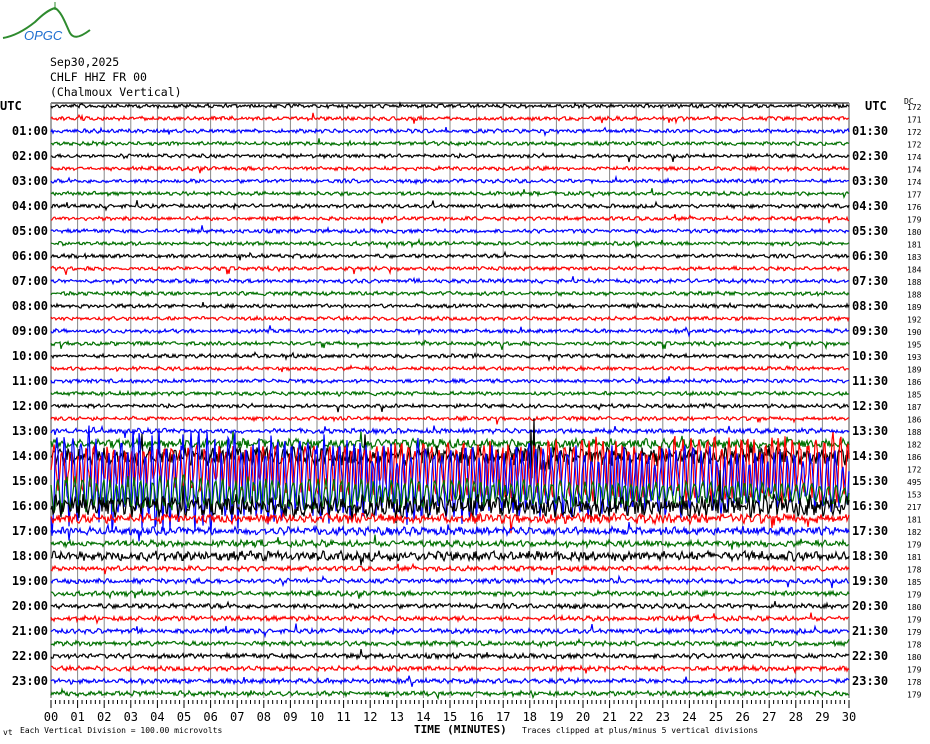  What do you see at coordinates (914, 407) in the screenshot?
I see `dc-offset-value: 187` at bounding box center [914, 407].